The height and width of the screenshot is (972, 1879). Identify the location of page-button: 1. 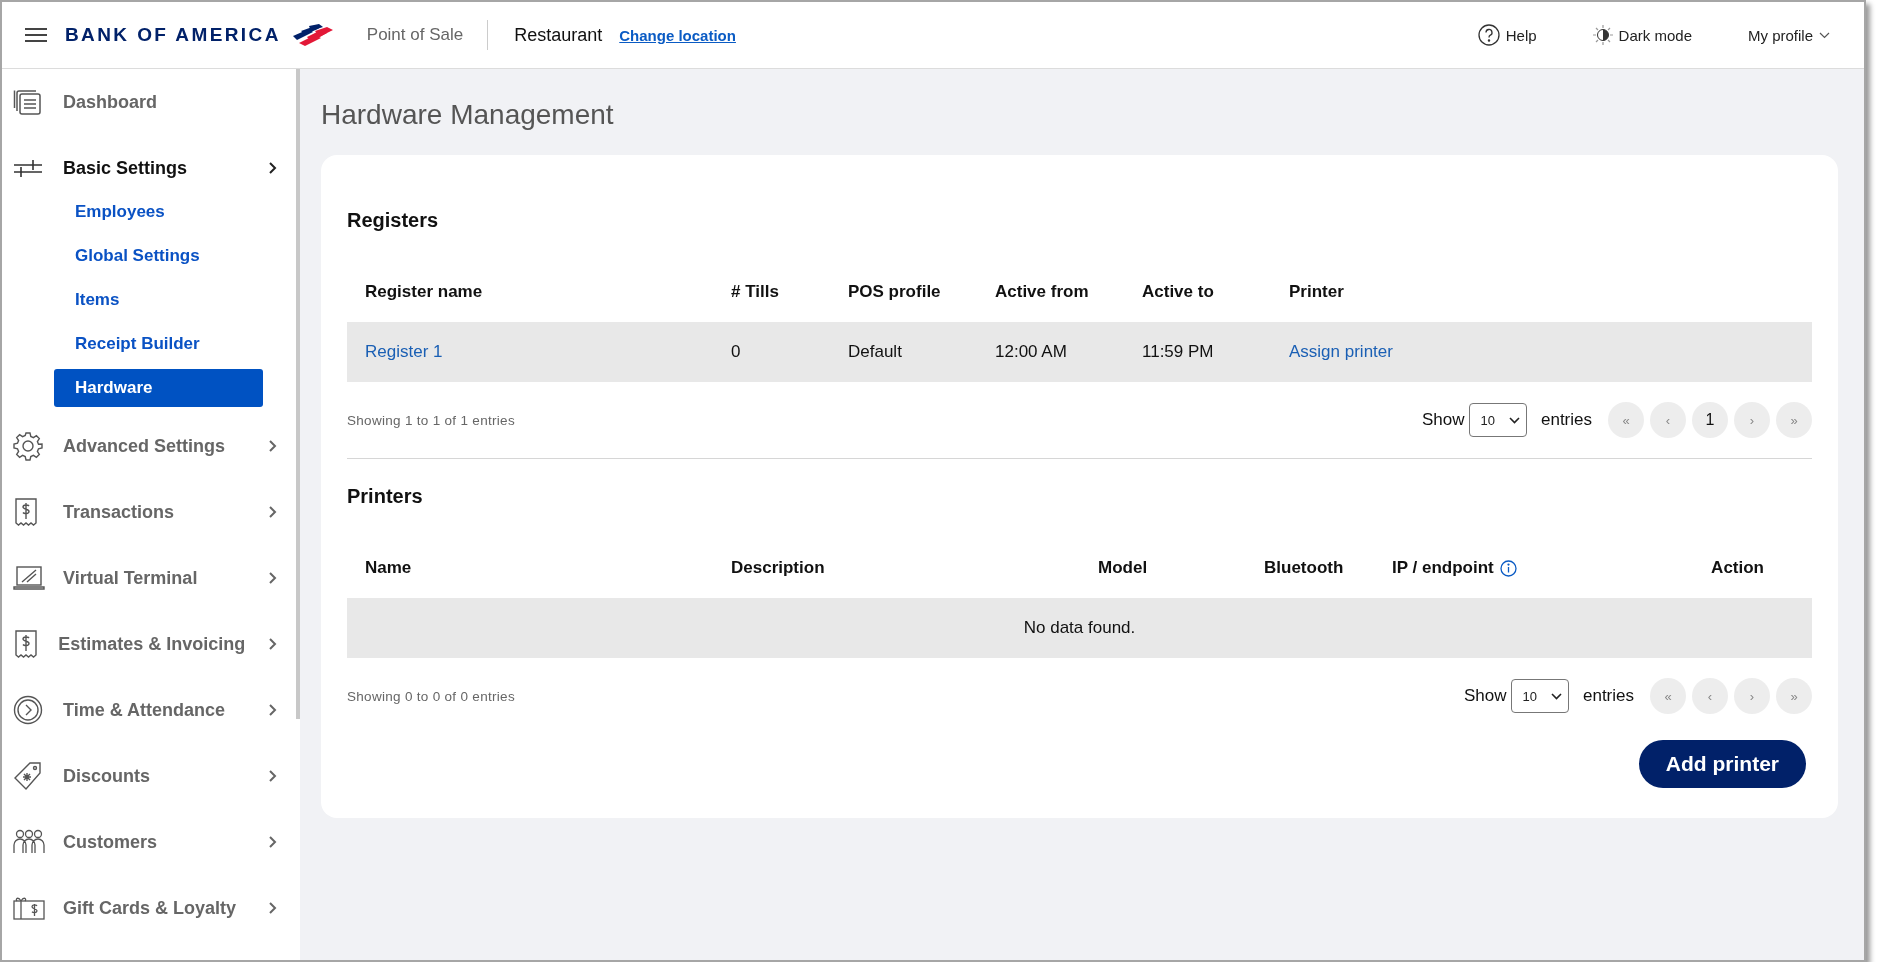
(1710, 420).